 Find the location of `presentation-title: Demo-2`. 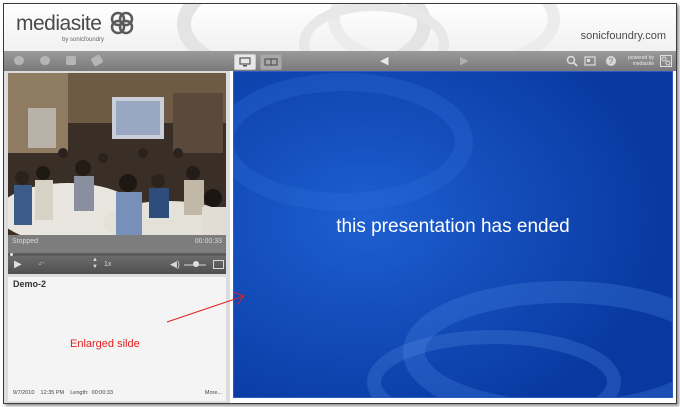

presentation-title: Demo-2 is located at coordinates (30, 284).